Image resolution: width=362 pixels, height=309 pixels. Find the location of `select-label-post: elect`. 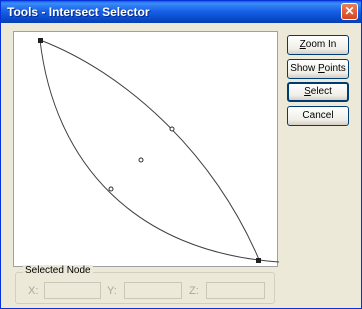

select-label-post: elect is located at coordinates (321, 91).